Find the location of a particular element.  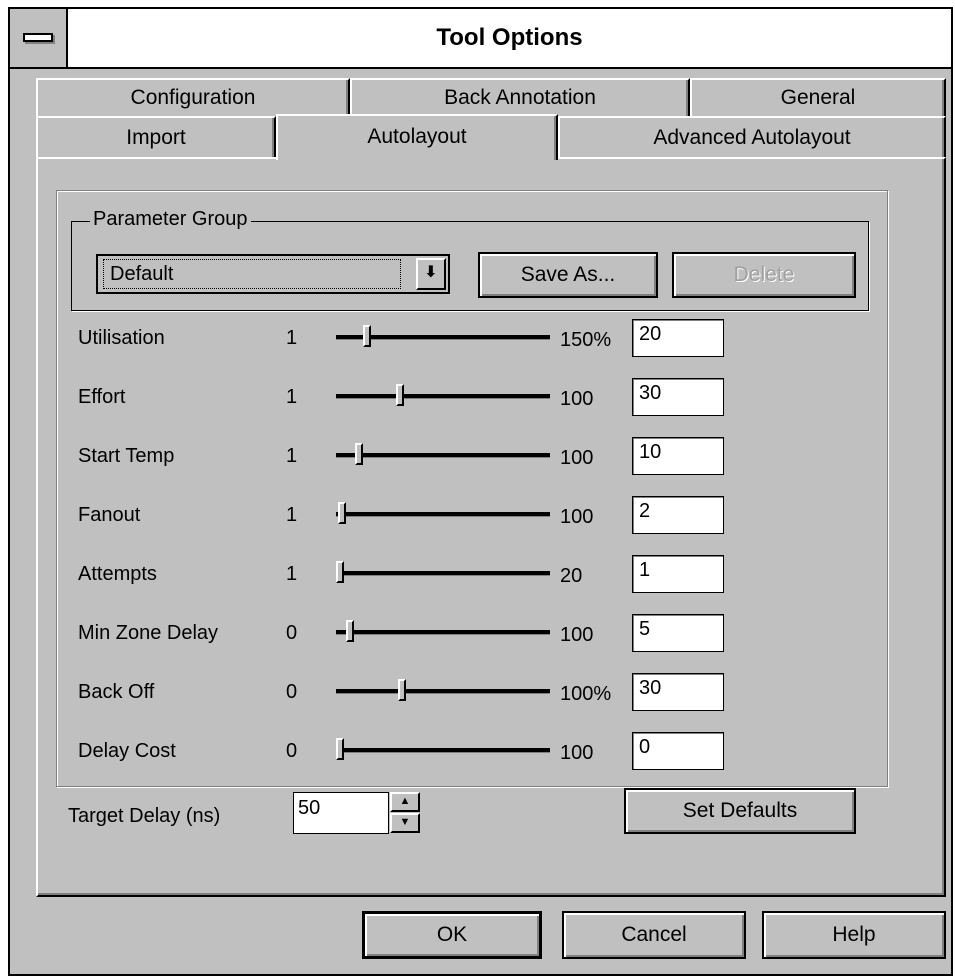

system-menu-icon is located at coordinates (38, 37).